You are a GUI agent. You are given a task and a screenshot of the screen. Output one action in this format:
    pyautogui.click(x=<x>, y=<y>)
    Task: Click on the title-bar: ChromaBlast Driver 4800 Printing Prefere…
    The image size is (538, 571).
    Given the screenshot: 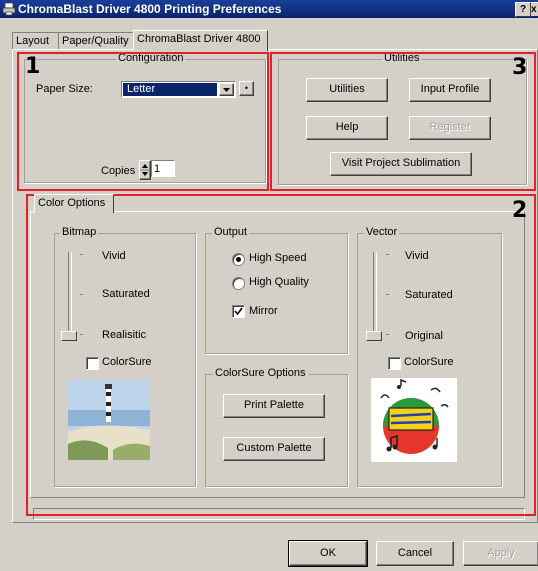 What is the action you would take?
    pyautogui.click(x=269, y=9)
    